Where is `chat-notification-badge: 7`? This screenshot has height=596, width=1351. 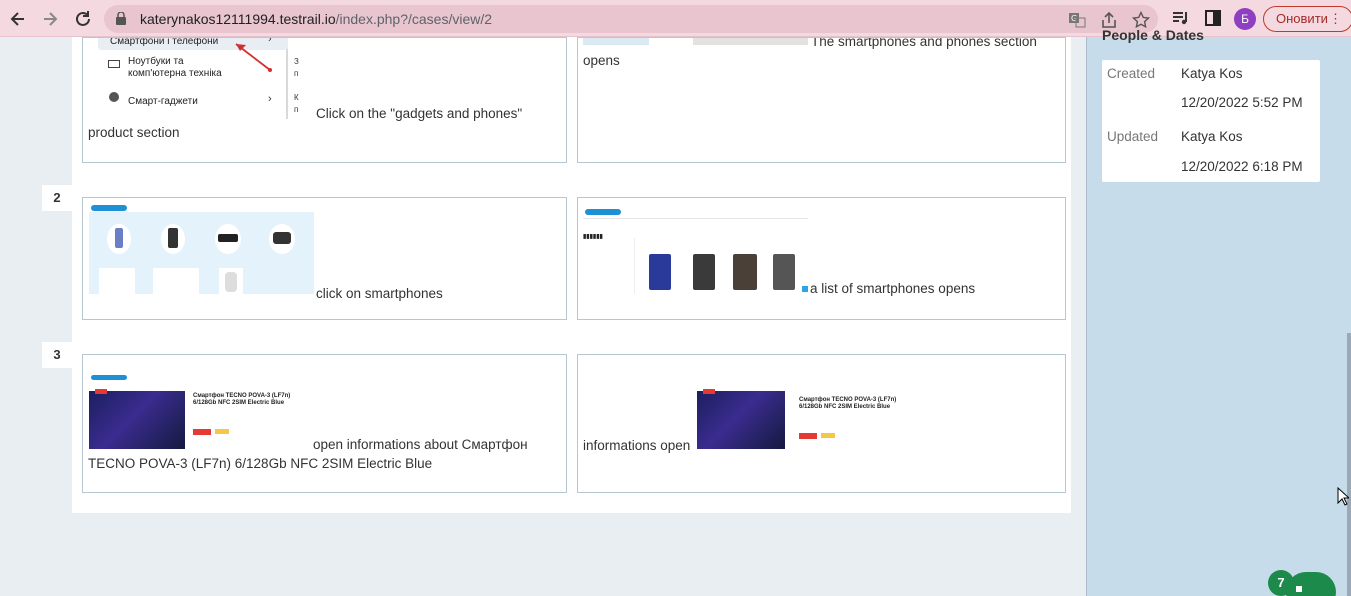 chat-notification-badge: 7 is located at coordinates (1281, 583).